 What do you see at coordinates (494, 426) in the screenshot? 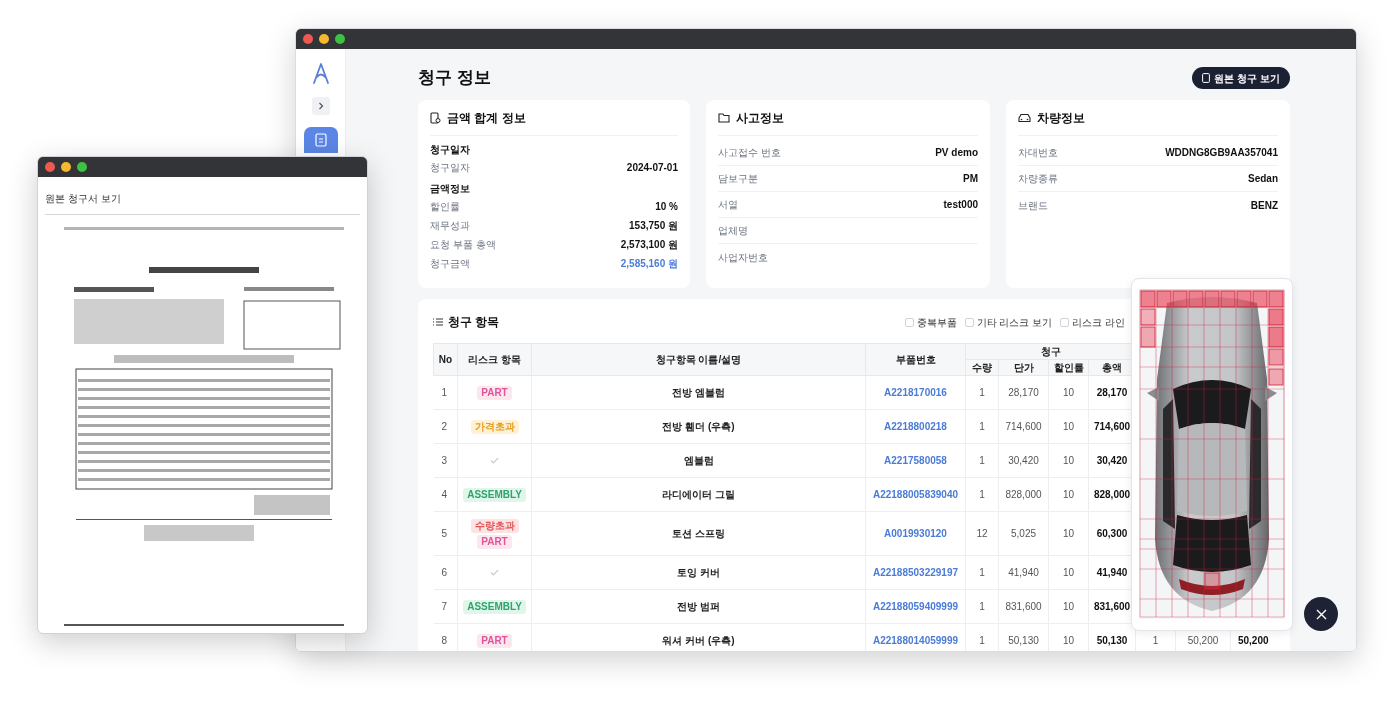
I see `risk-tag: 가격초과` at bounding box center [494, 426].